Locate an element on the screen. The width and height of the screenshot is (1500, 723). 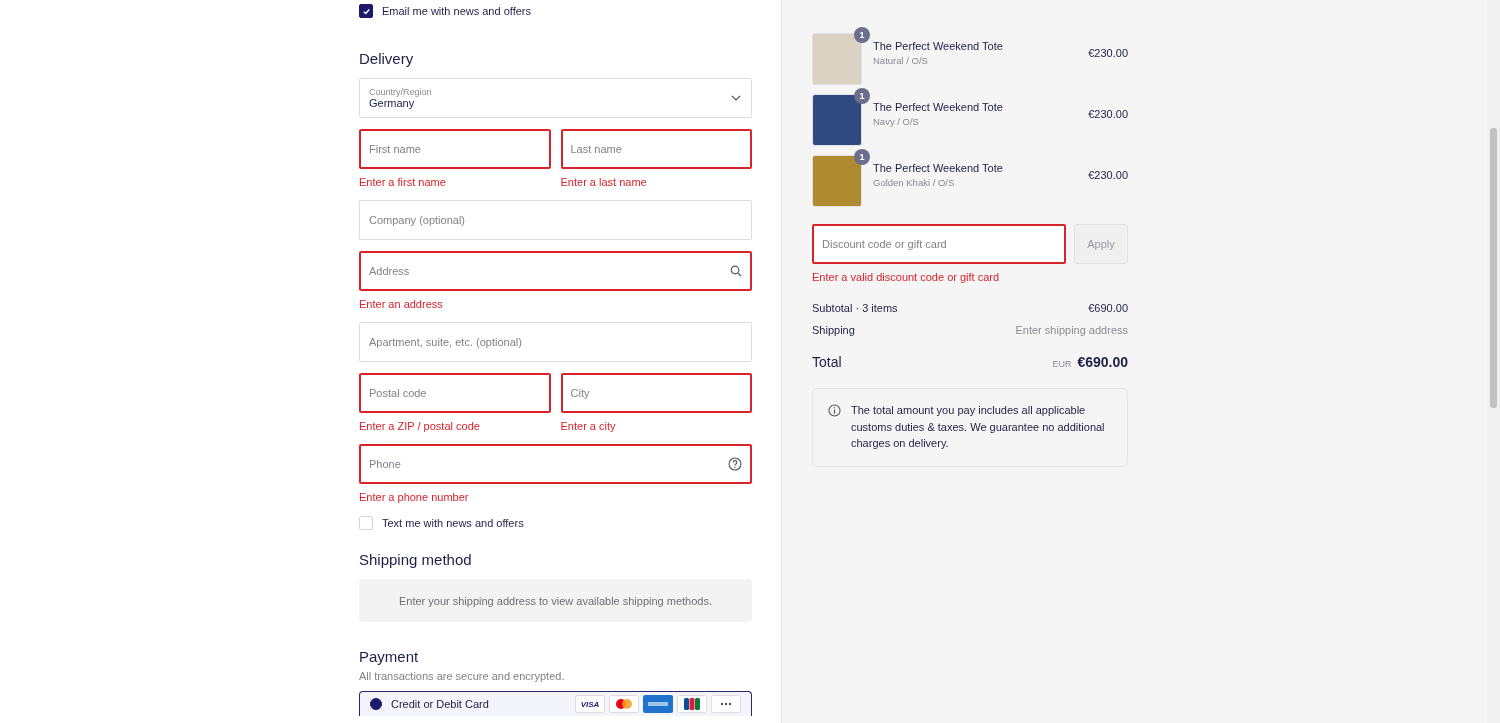
info-icon is located at coordinates (834, 410).